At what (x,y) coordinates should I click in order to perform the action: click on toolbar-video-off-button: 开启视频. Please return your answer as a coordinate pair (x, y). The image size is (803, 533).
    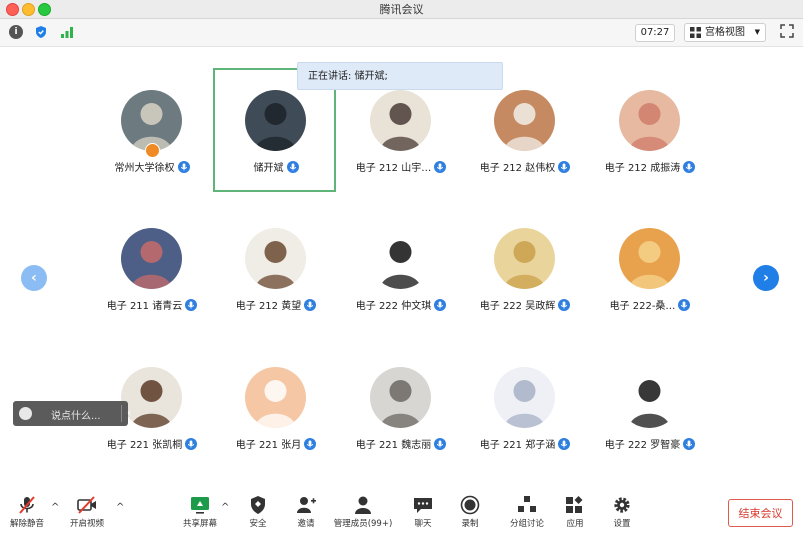
    Looking at the image, I should click on (87, 511).